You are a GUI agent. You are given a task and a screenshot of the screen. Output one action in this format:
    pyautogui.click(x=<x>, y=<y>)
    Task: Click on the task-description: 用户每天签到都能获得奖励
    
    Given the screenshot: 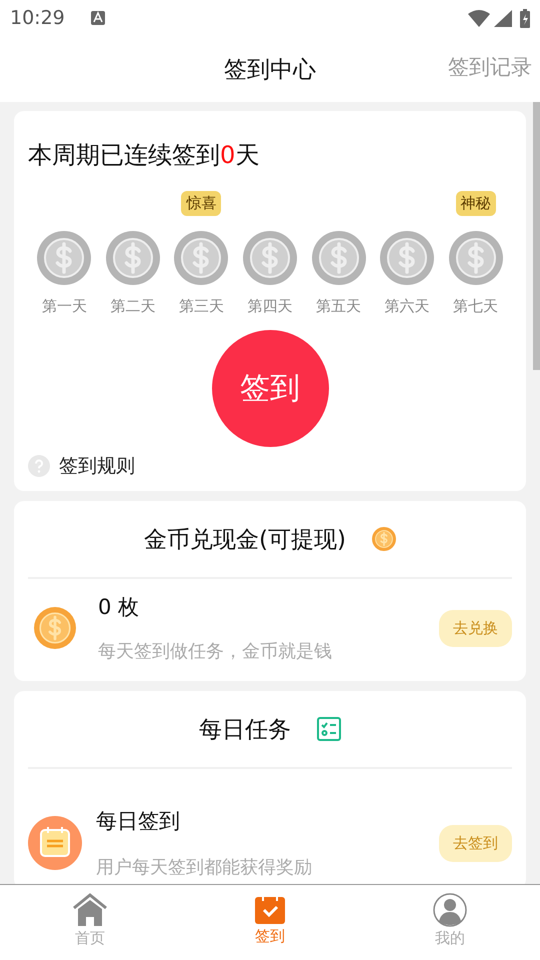 What is the action you would take?
    pyautogui.click(x=204, y=867)
    